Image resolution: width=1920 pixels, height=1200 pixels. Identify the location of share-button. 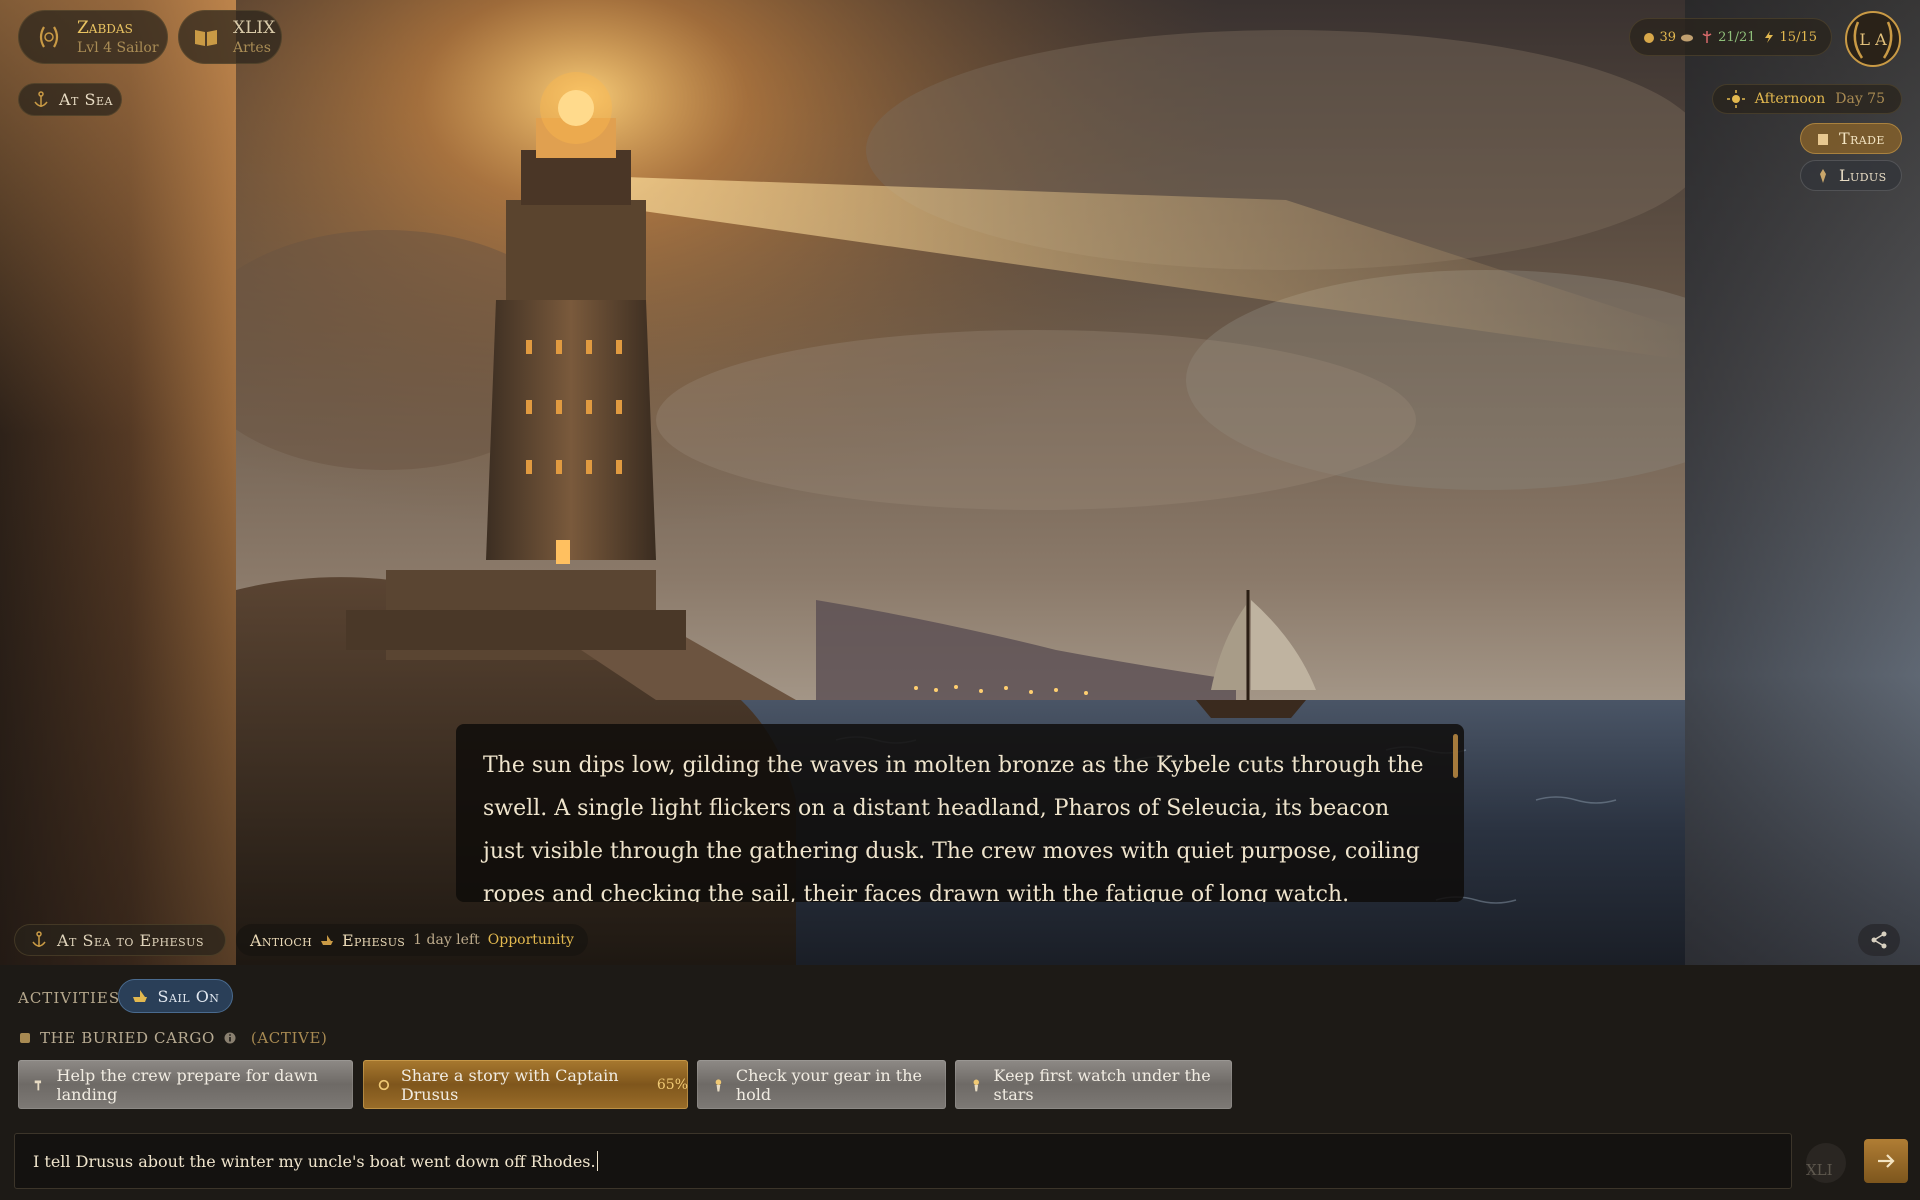
(1879, 940).